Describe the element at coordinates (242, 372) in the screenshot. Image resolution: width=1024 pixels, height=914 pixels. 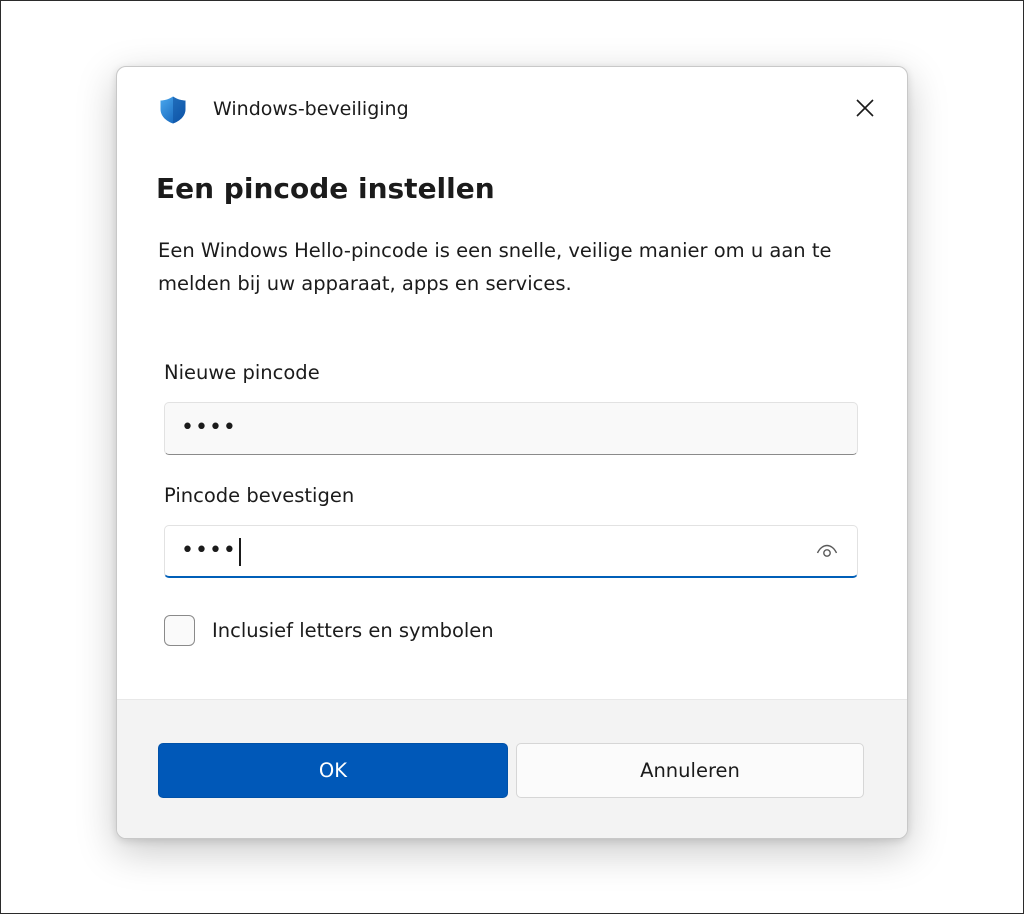
I see `new-pin-label: Nieuwe pincode` at that location.